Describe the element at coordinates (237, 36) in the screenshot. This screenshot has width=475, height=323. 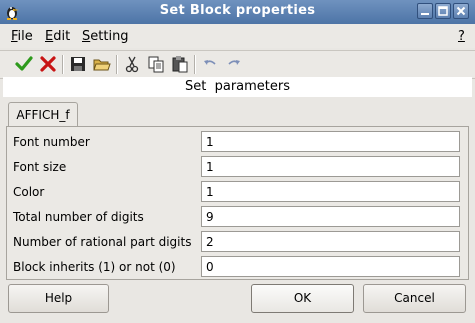
I see `menu-bar: File Edit Setting ?` at that location.